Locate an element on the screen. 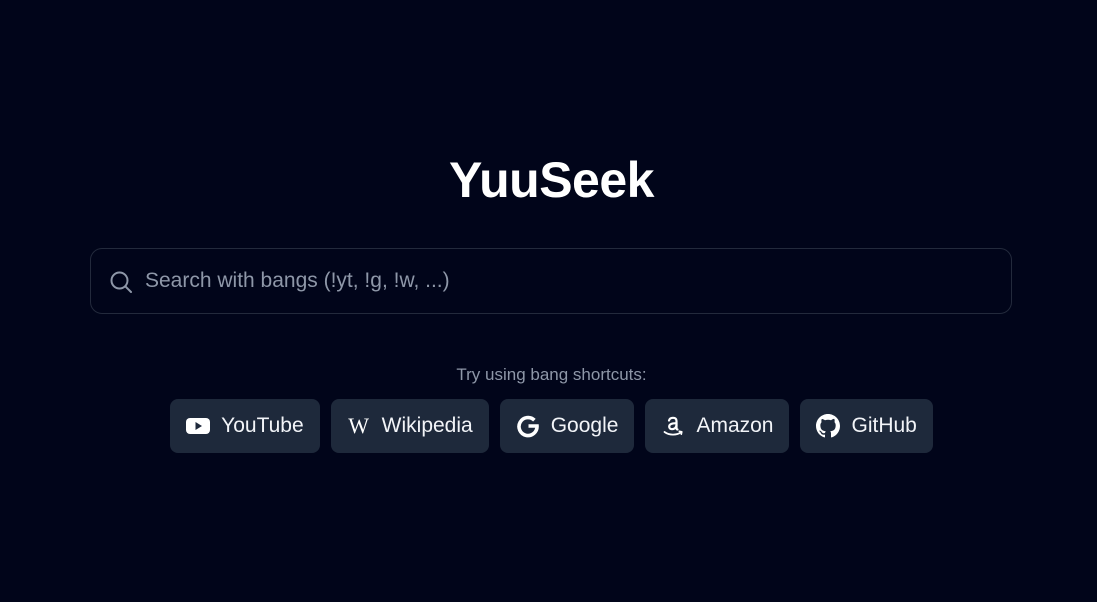  github-icon is located at coordinates (828, 426).